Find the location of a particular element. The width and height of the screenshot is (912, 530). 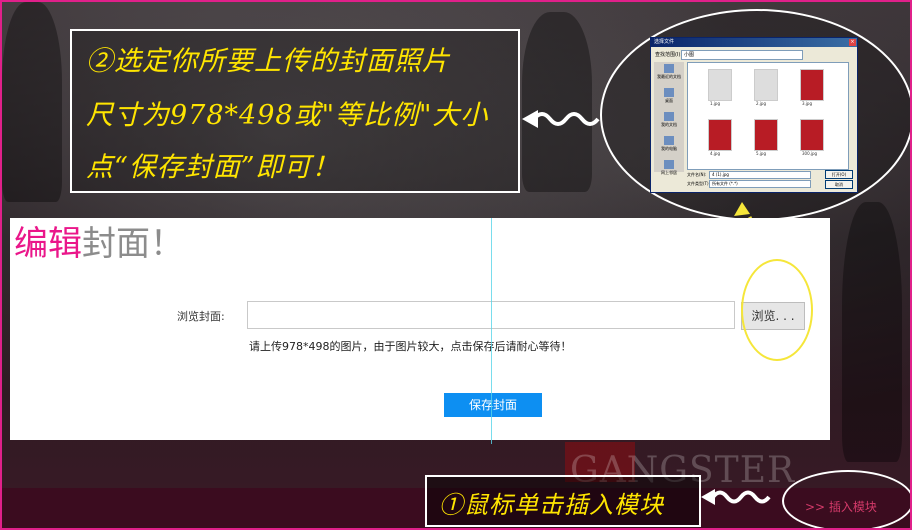

place-documents: 我的文档 is located at coordinates (669, 123).